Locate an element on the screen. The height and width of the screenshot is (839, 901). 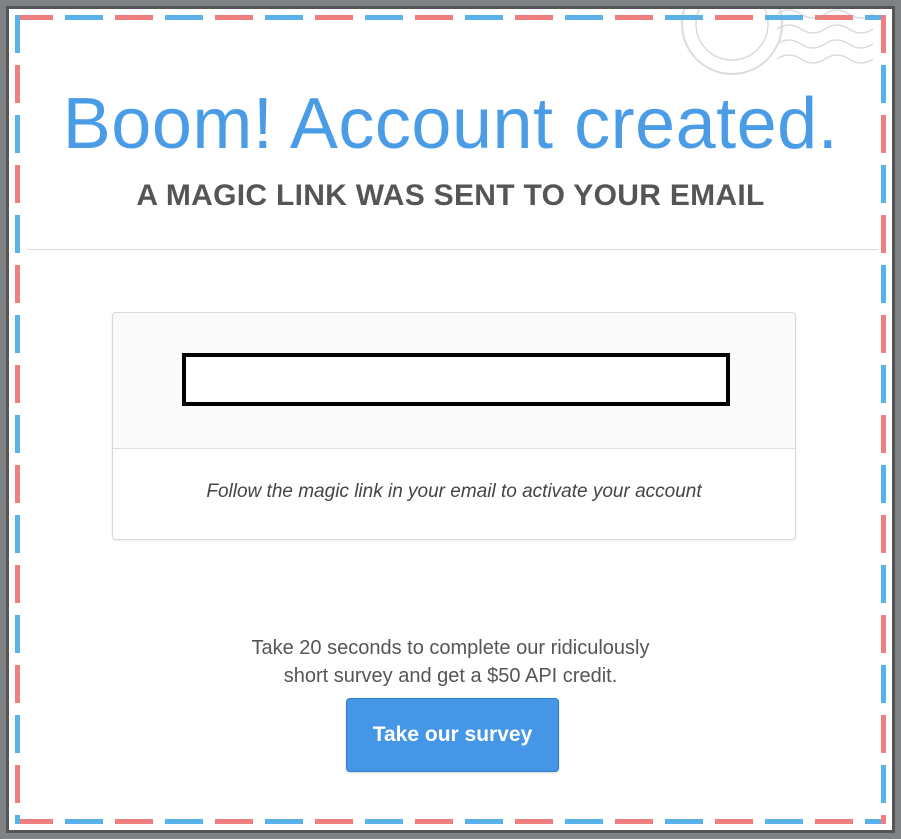
email-display-panel is located at coordinates (454, 381).